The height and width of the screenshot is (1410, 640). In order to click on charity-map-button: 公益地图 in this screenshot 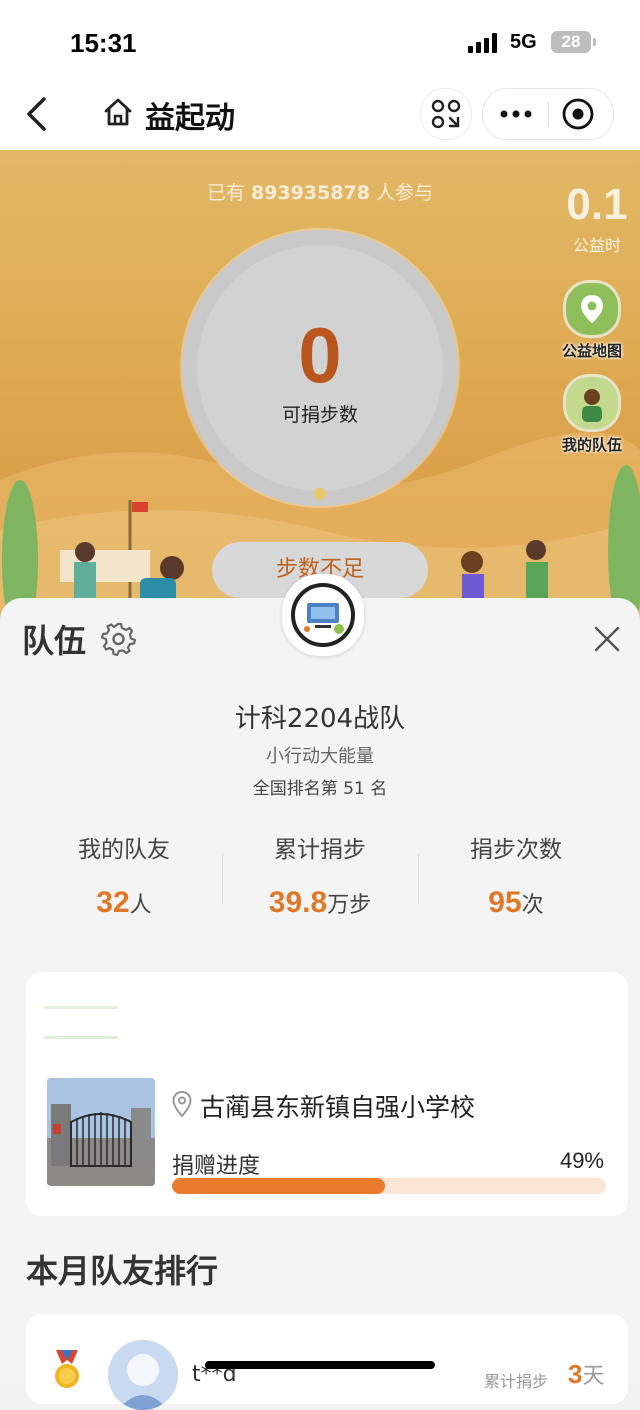, I will do `click(592, 320)`.